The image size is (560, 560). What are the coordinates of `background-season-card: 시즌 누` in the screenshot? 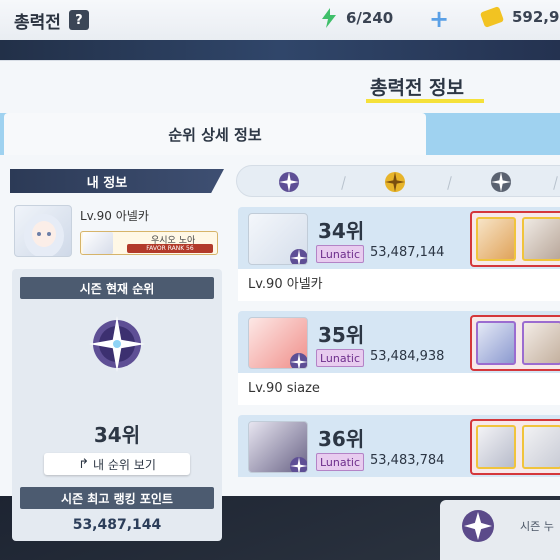 It's located at (500, 530).